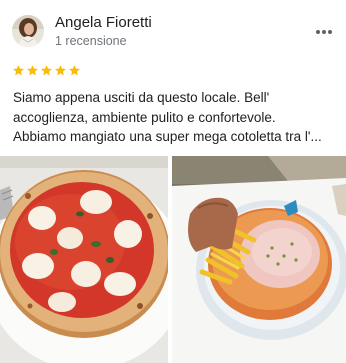 The height and width of the screenshot is (363, 346). I want to click on more-options-button, so click(324, 32).